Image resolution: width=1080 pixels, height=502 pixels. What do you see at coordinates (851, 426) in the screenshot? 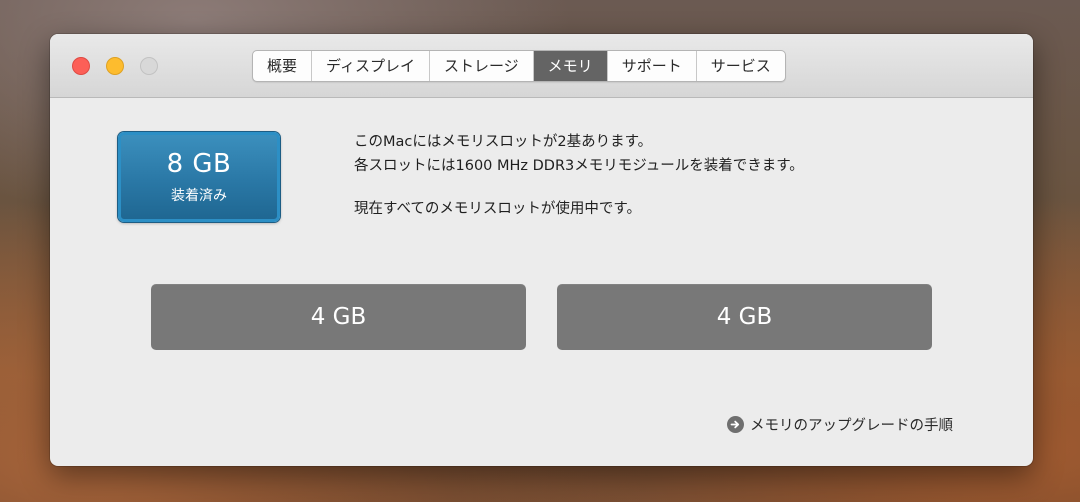
I see `upgrade-link-label: メモリのアップグレードの手順` at bounding box center [851, 426].